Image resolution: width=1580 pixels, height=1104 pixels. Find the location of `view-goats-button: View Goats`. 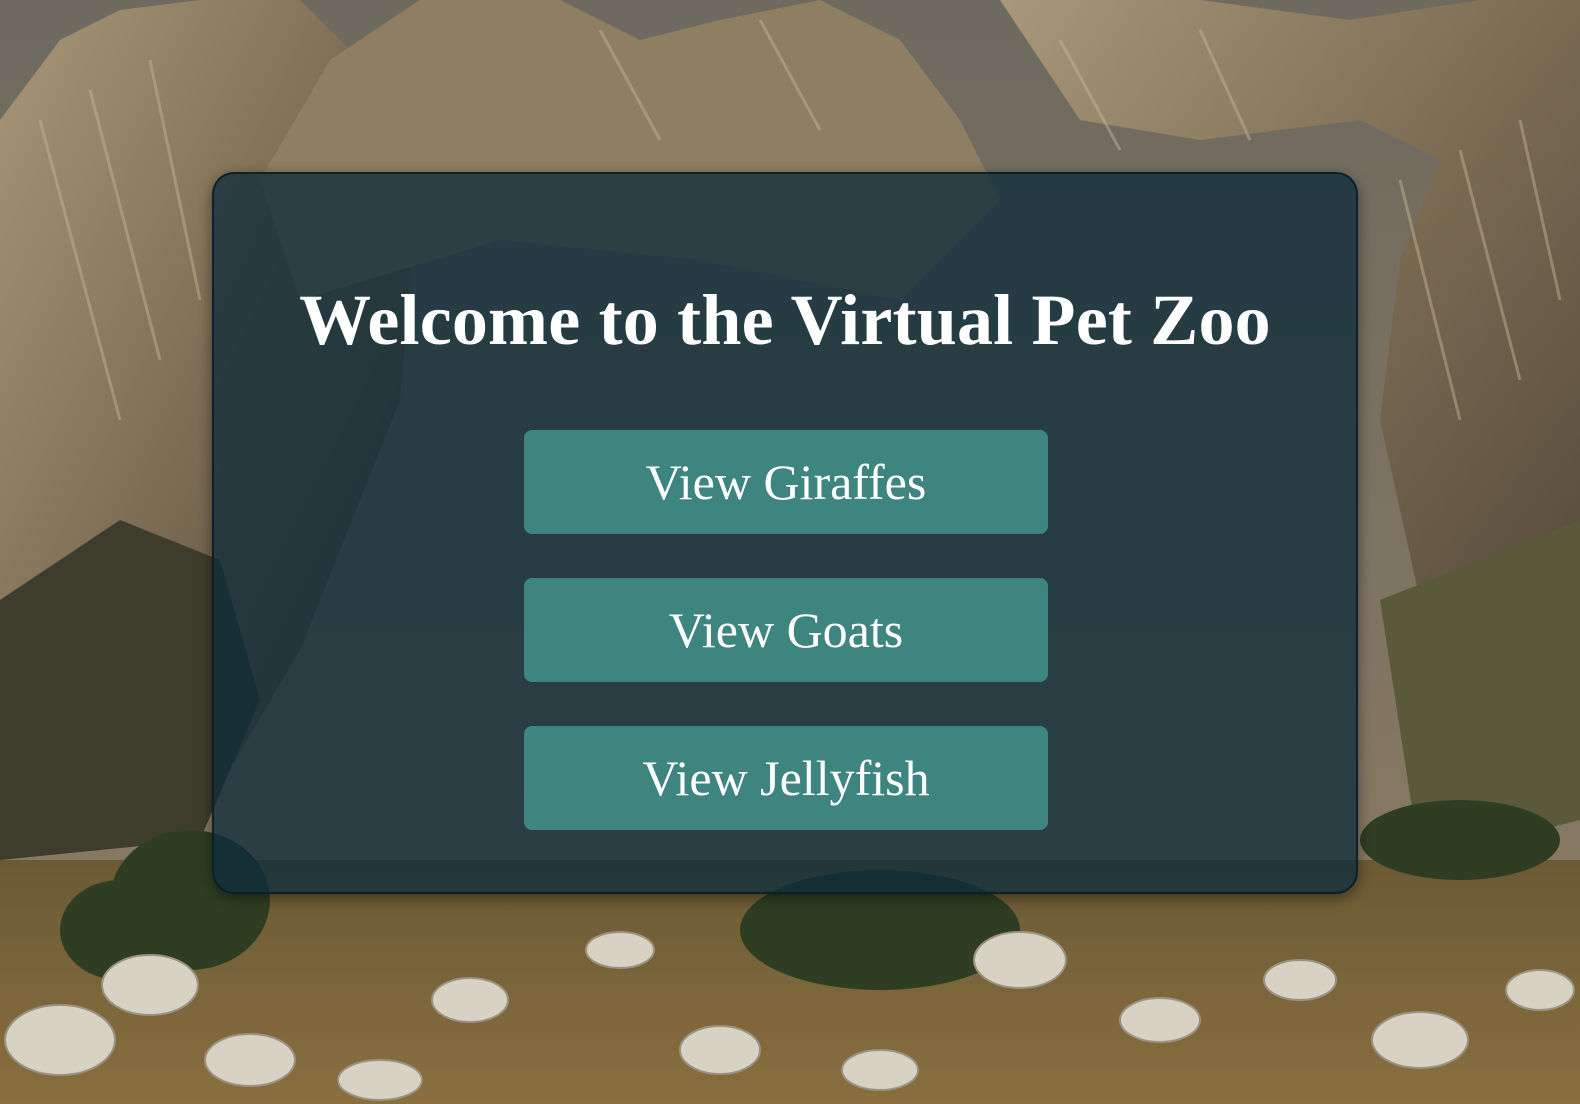

view-goats-button: View Goats is located at coordinates (786, 630).